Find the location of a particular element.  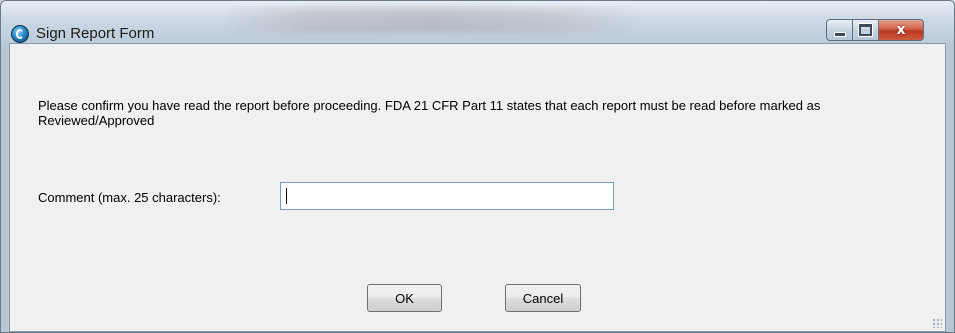

text-caret is located at coordinates (286, 196).